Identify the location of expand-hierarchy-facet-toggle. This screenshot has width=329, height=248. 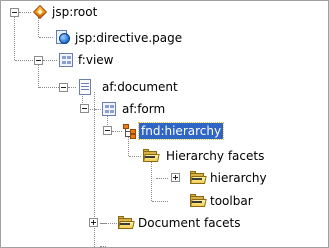
(175, 177).